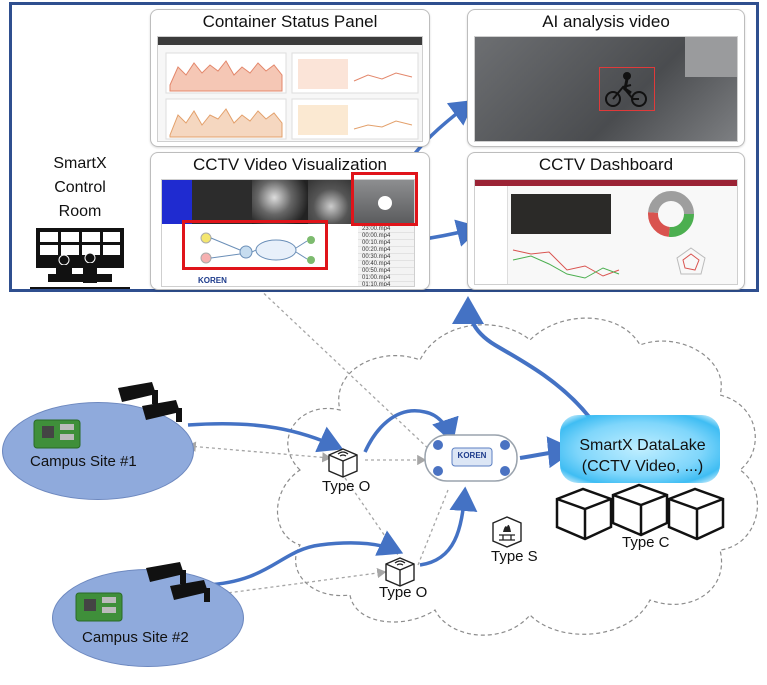 The width and height of the screenshot is (767, 685). What do you see at coordinates (80, 163) in the screenshot?
I see `control-room-label-line1: SmartX` at bounding box center [80, 163].